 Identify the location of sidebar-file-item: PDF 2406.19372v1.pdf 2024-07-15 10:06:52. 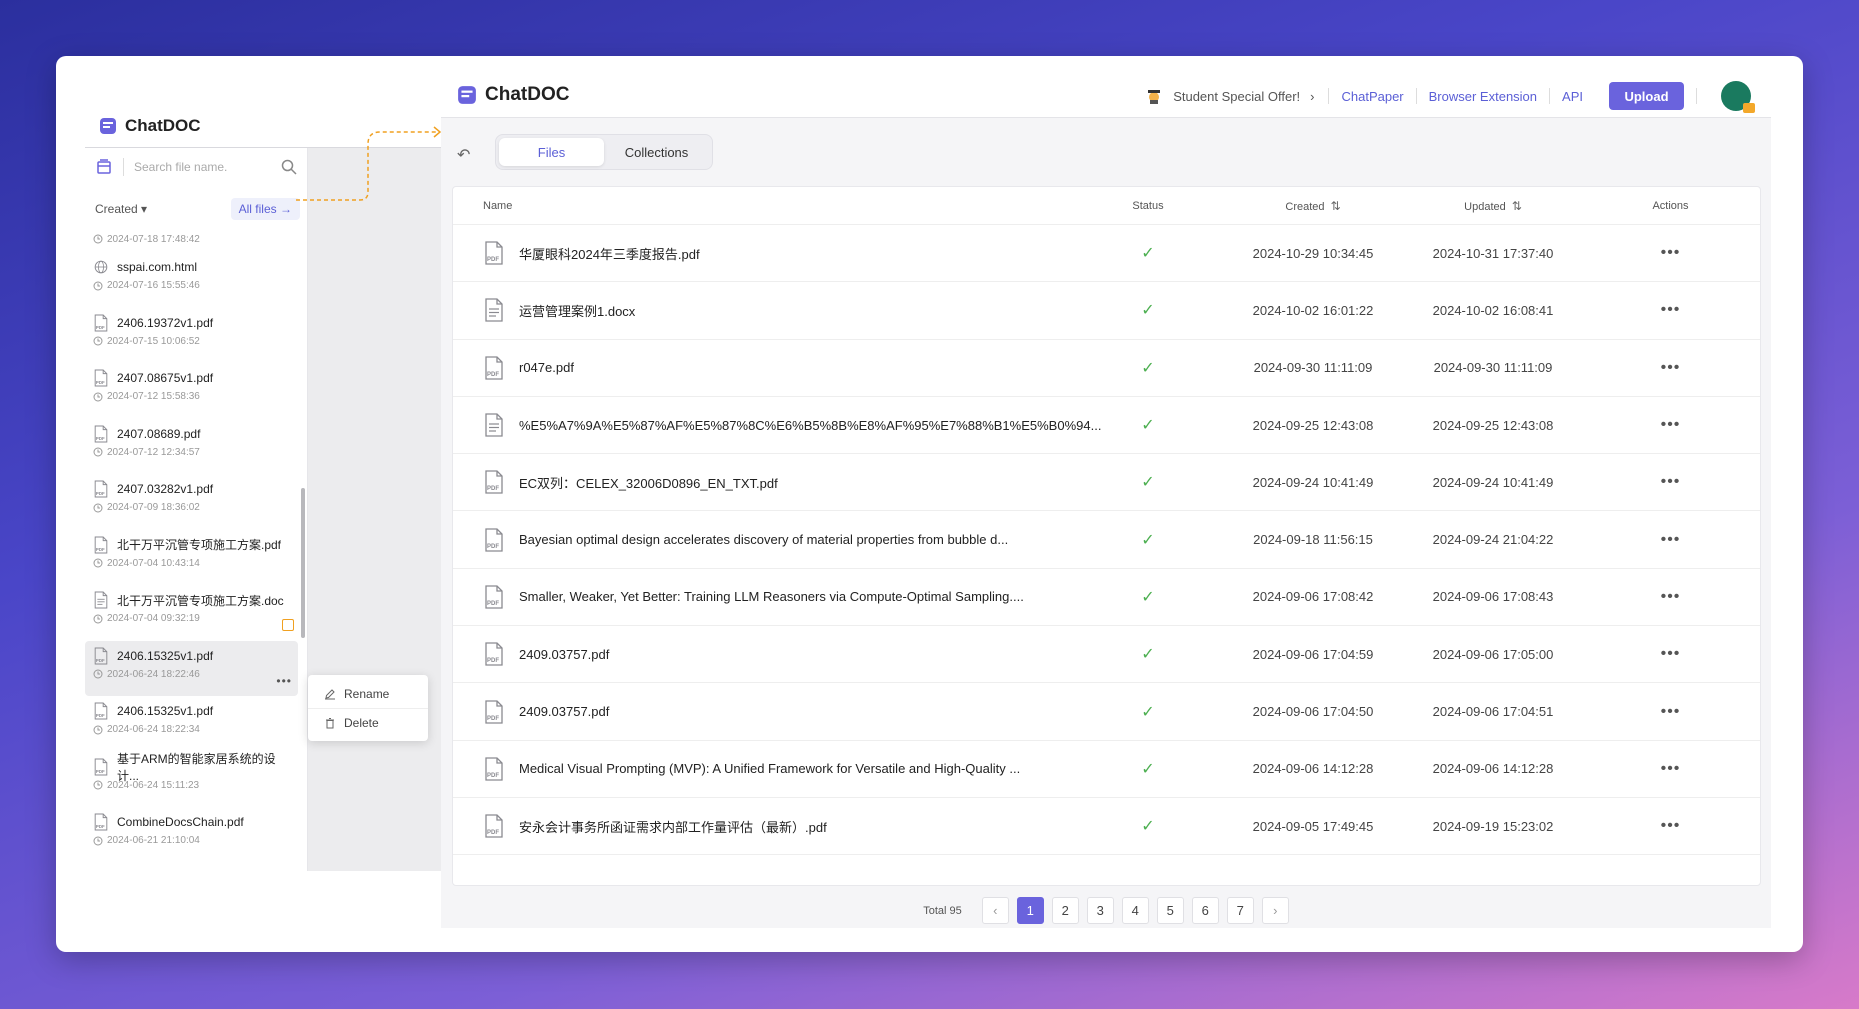
(191, 336).